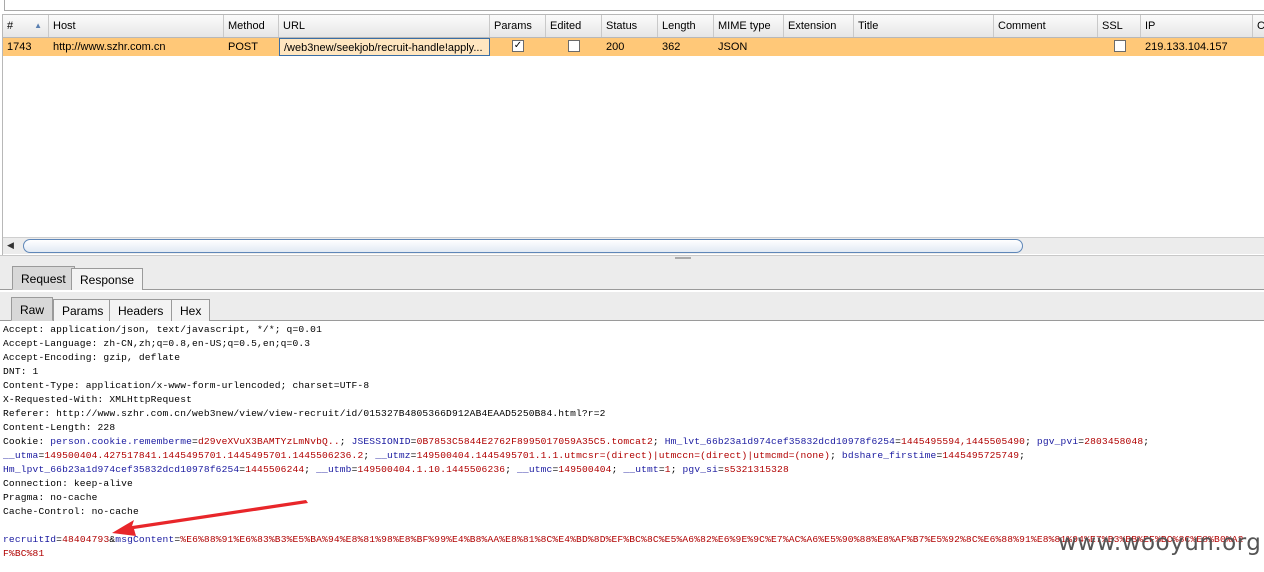 Image resolution: width=1264 pixels, height=572 pixels. What do you see at coordinates (780, 441) in the screenshot?
I see `cookie-key: Hm_lvt_66b23a1d974cef35832dcd10978f6254` at bounding box center [780, 441].